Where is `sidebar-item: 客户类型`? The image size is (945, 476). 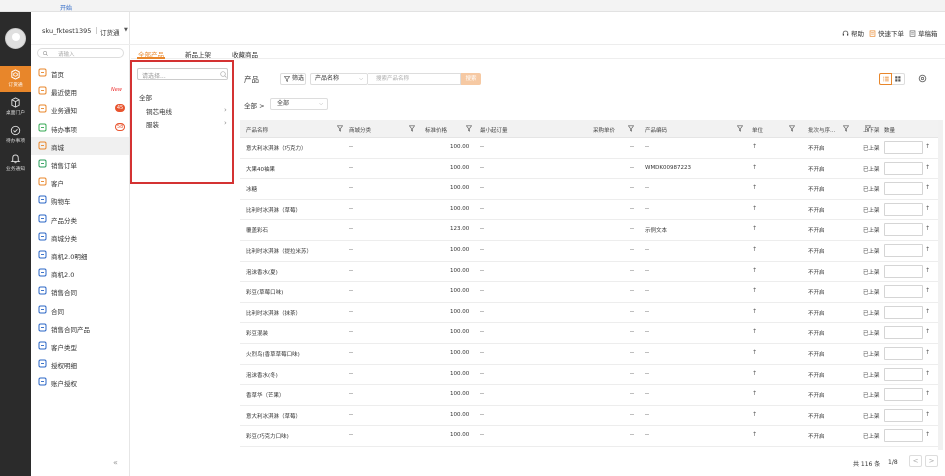
sidebar-item: 客户类型 is located at coordinates (80, 346).